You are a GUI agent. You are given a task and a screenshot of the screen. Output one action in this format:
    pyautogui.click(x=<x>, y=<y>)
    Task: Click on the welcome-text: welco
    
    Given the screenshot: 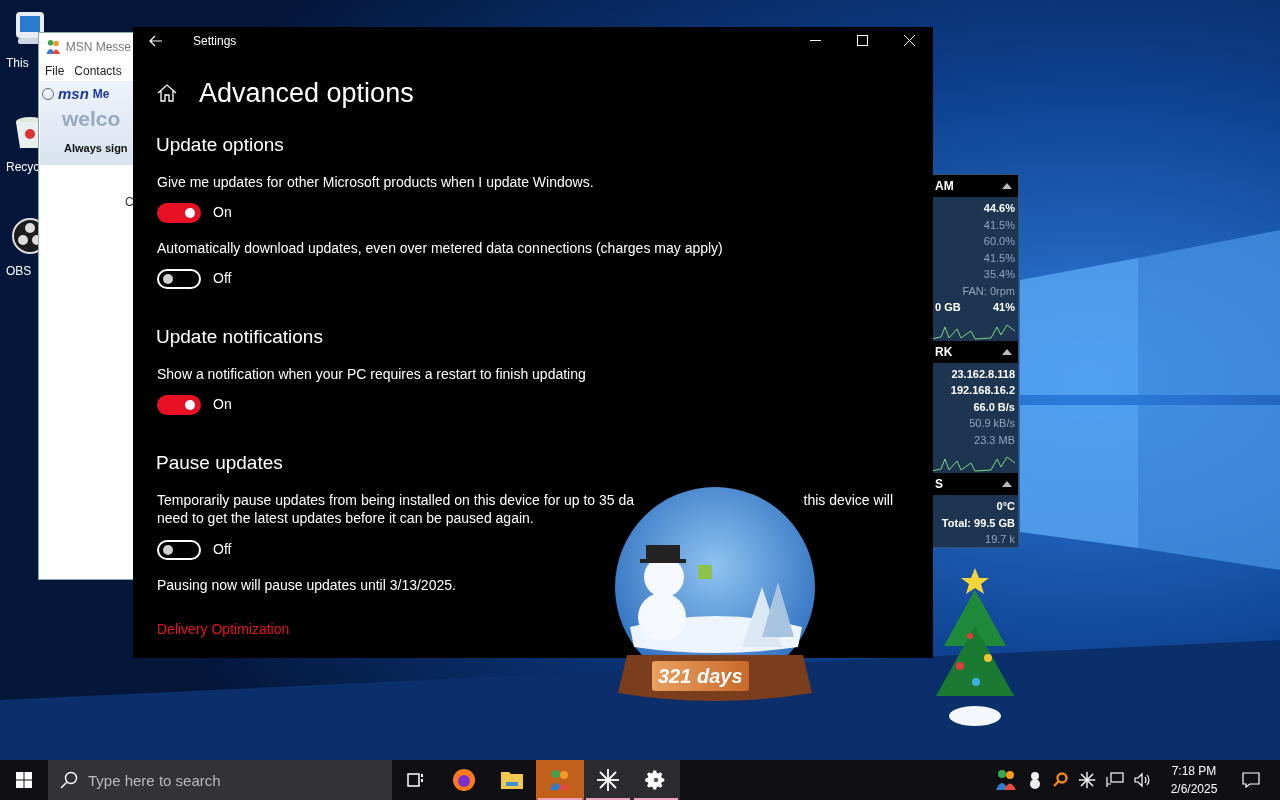 What is the action you would take?
    pyautogui.click(x=91, y=118)
    